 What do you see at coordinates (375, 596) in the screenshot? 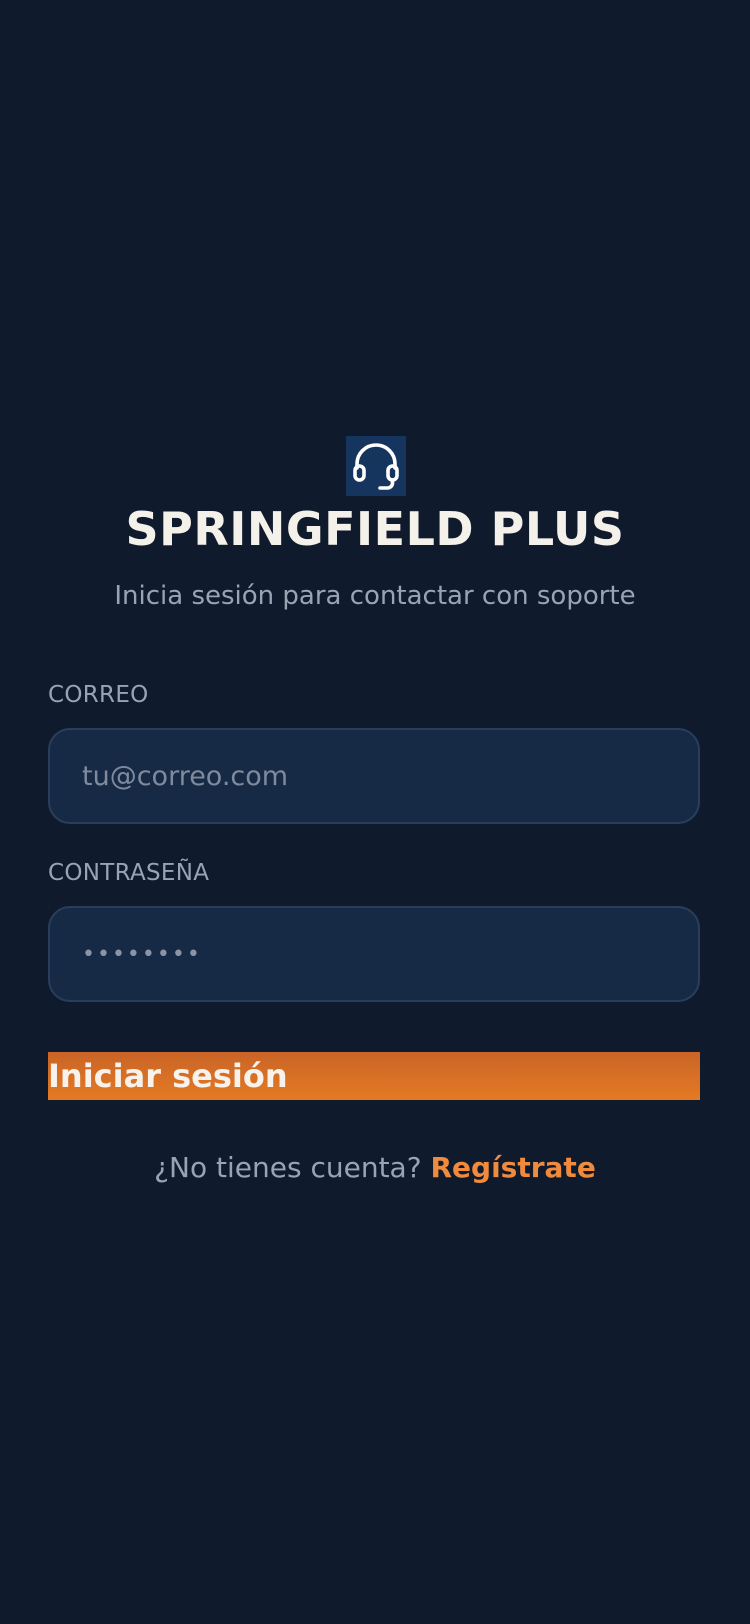
I see `page-subtitle: Inicia sesión para contactar con soporte` at bounding box center [375, 596].